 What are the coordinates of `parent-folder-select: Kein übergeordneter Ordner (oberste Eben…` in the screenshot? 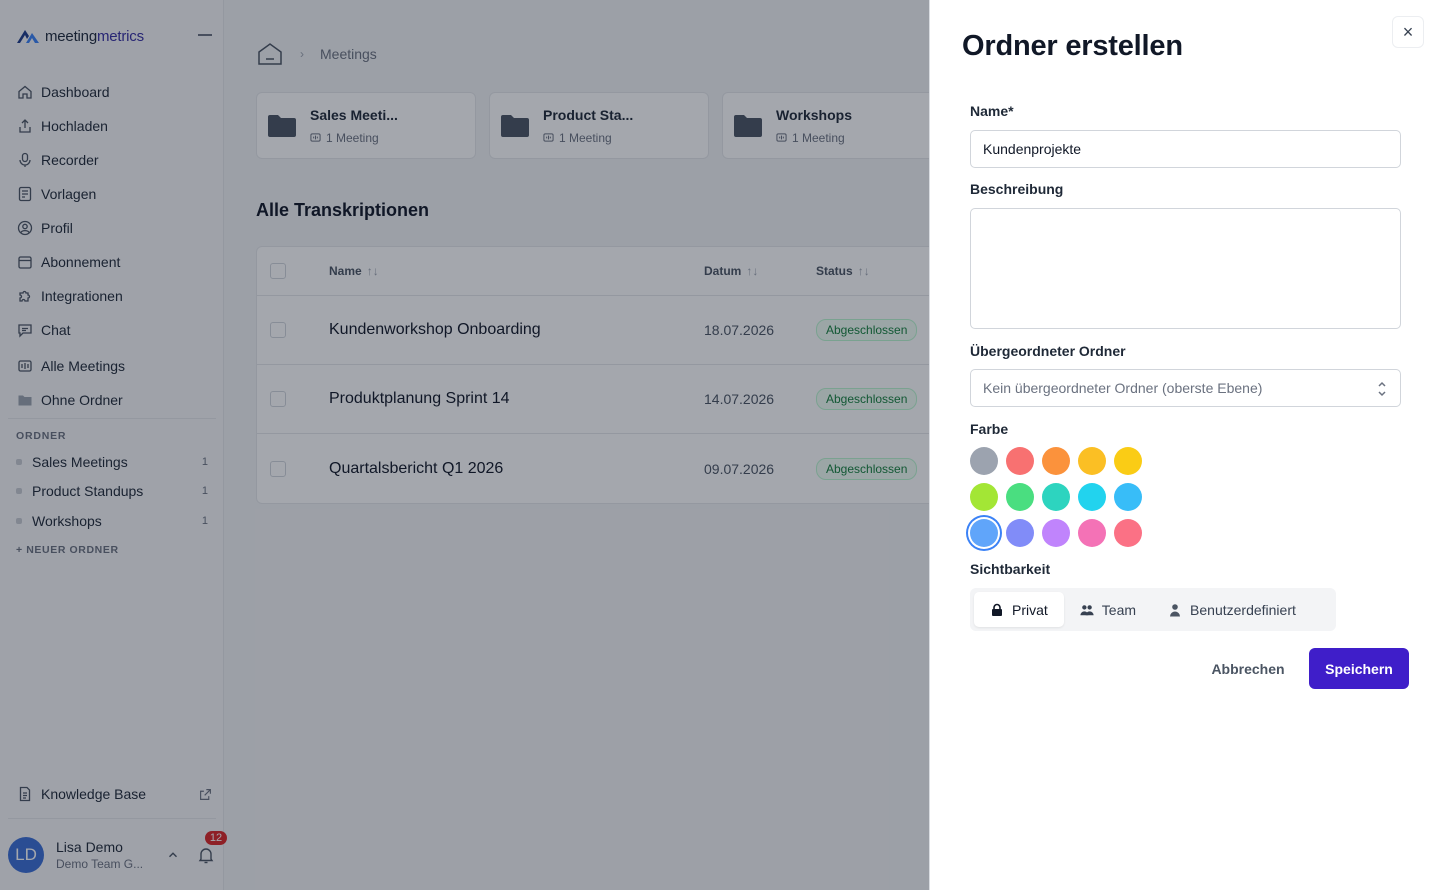 It's located at (1185, 388).